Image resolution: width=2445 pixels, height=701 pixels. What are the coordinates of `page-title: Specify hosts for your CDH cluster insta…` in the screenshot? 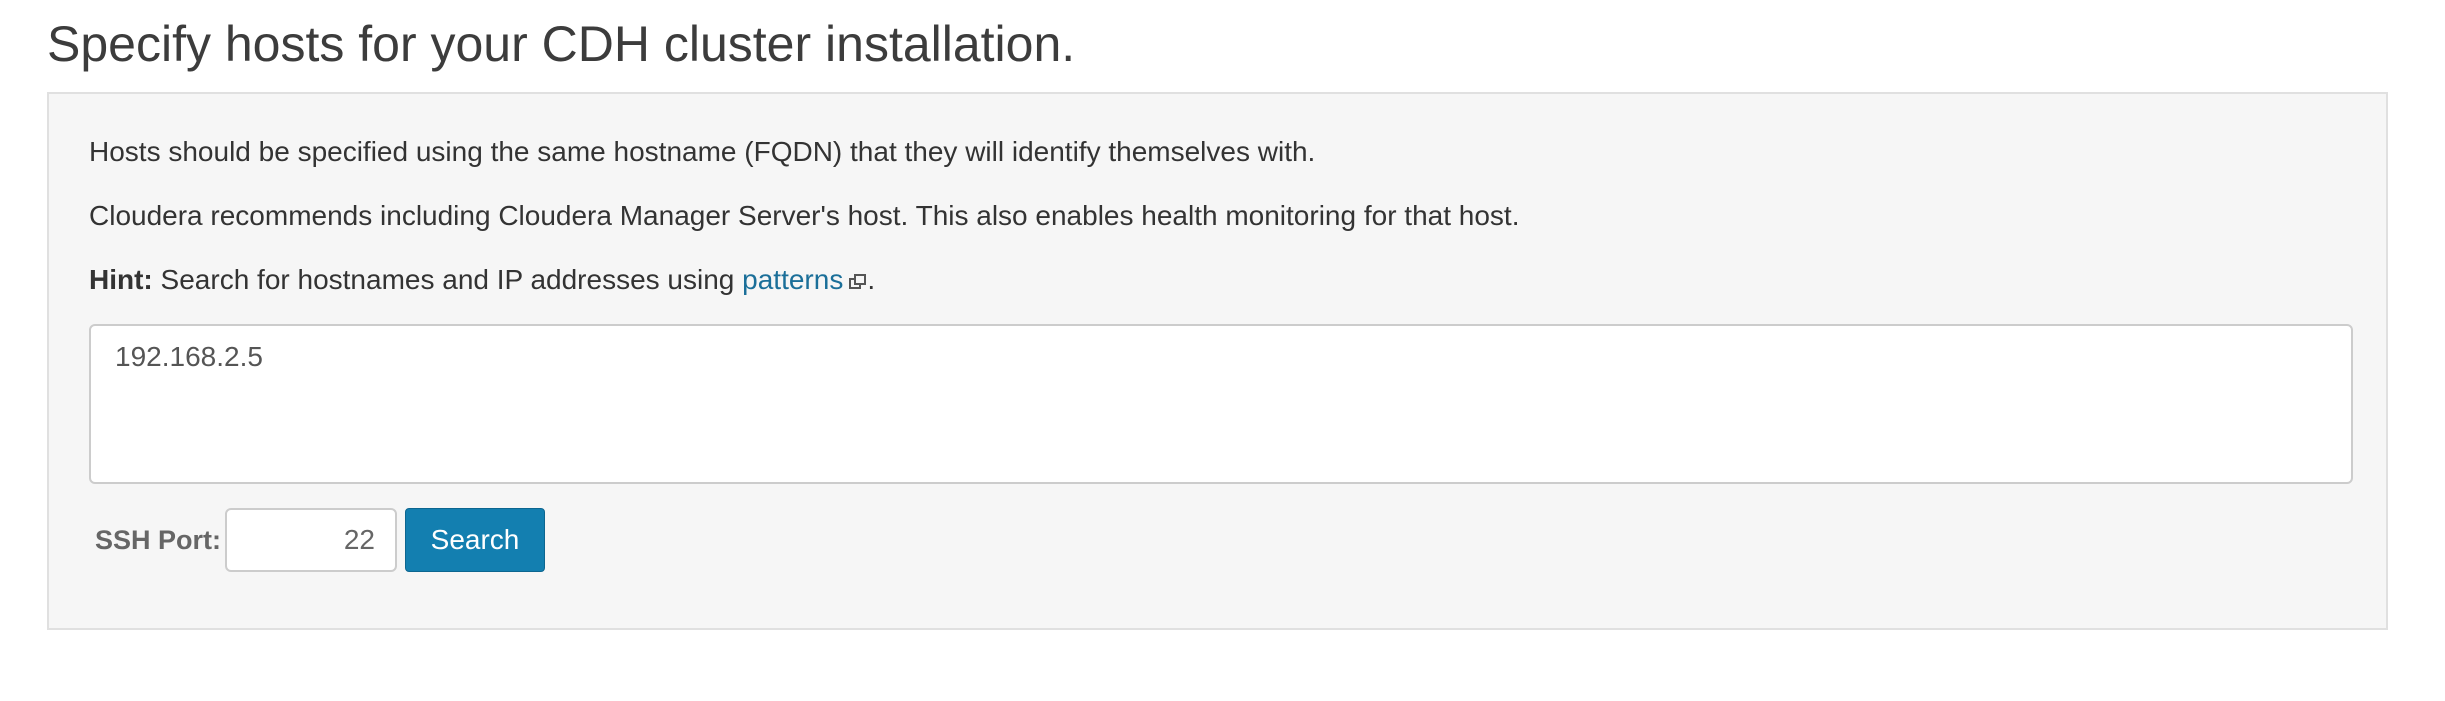 It's located at (561, 44).